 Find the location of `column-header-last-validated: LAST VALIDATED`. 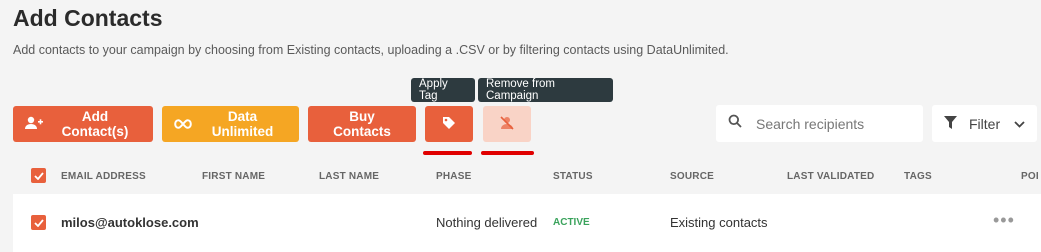

column-header-last-validated: LAST VALIDATED is located at coordinates (830, 176).